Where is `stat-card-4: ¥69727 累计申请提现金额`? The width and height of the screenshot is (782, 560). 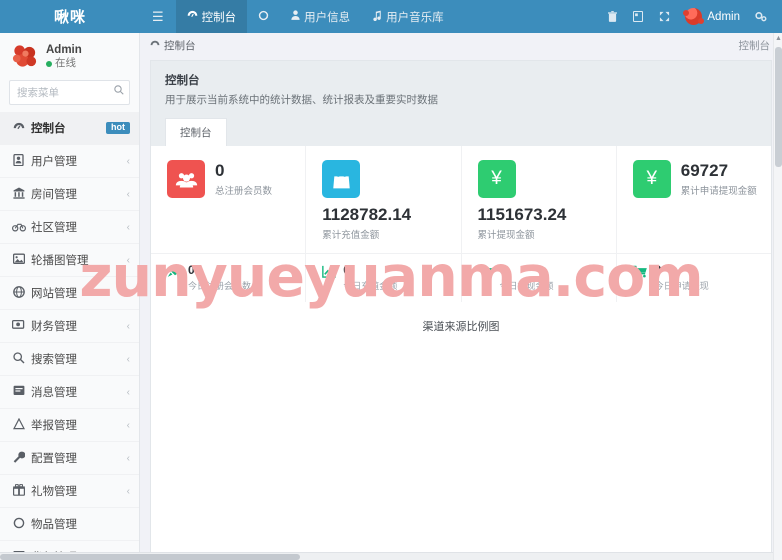 stat-card-4: ¥69727 累计申请提现金额 is located at coordinates (694, 199).